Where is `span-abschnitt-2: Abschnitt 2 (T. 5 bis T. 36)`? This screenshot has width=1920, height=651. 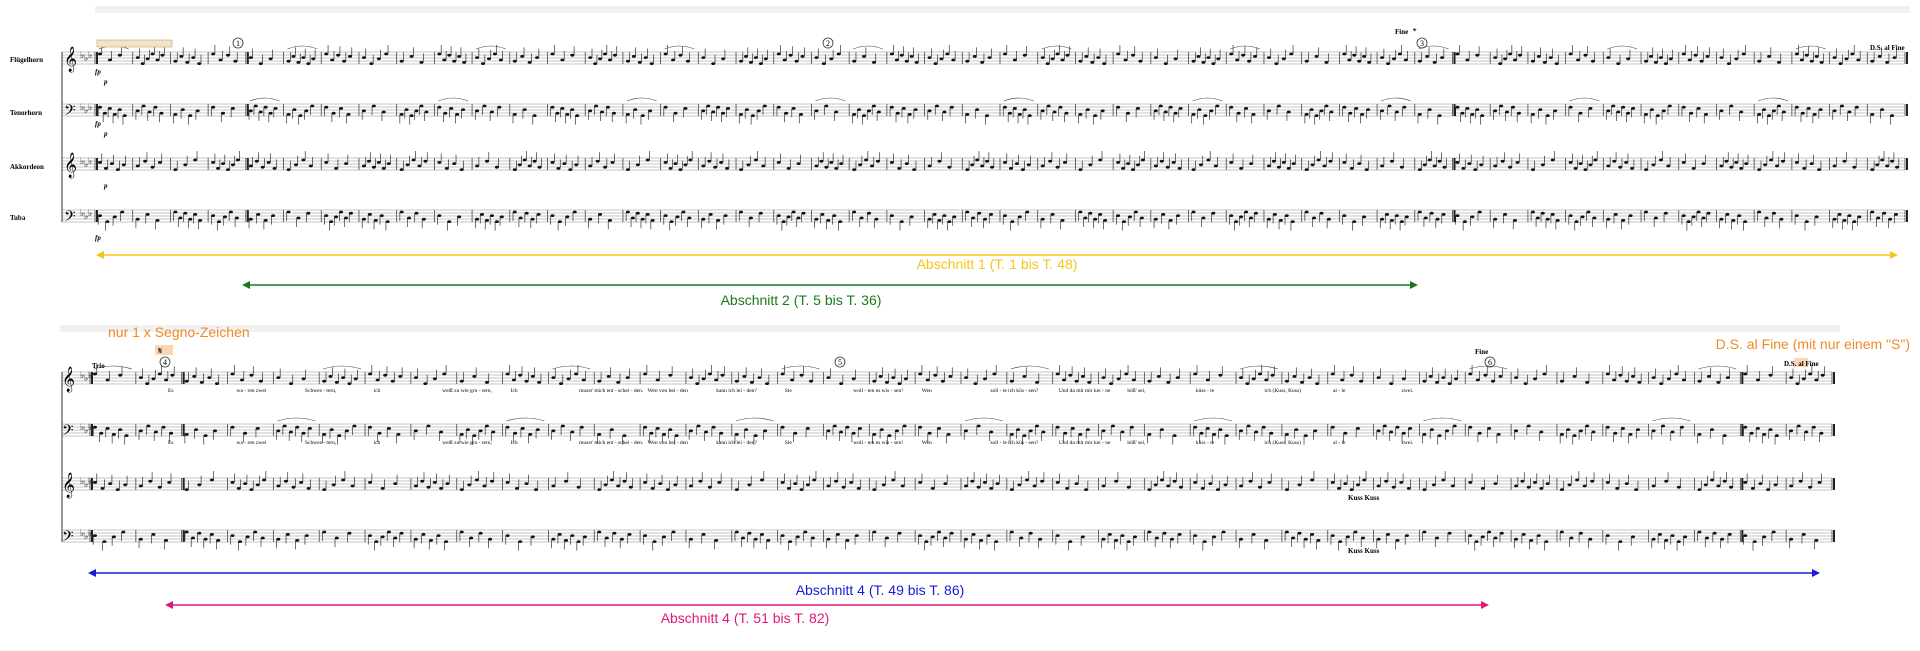 span-abschnitt-2: Abschnitt 2 (T. 5 bis T. 36) is located at coordinates (830, 294).